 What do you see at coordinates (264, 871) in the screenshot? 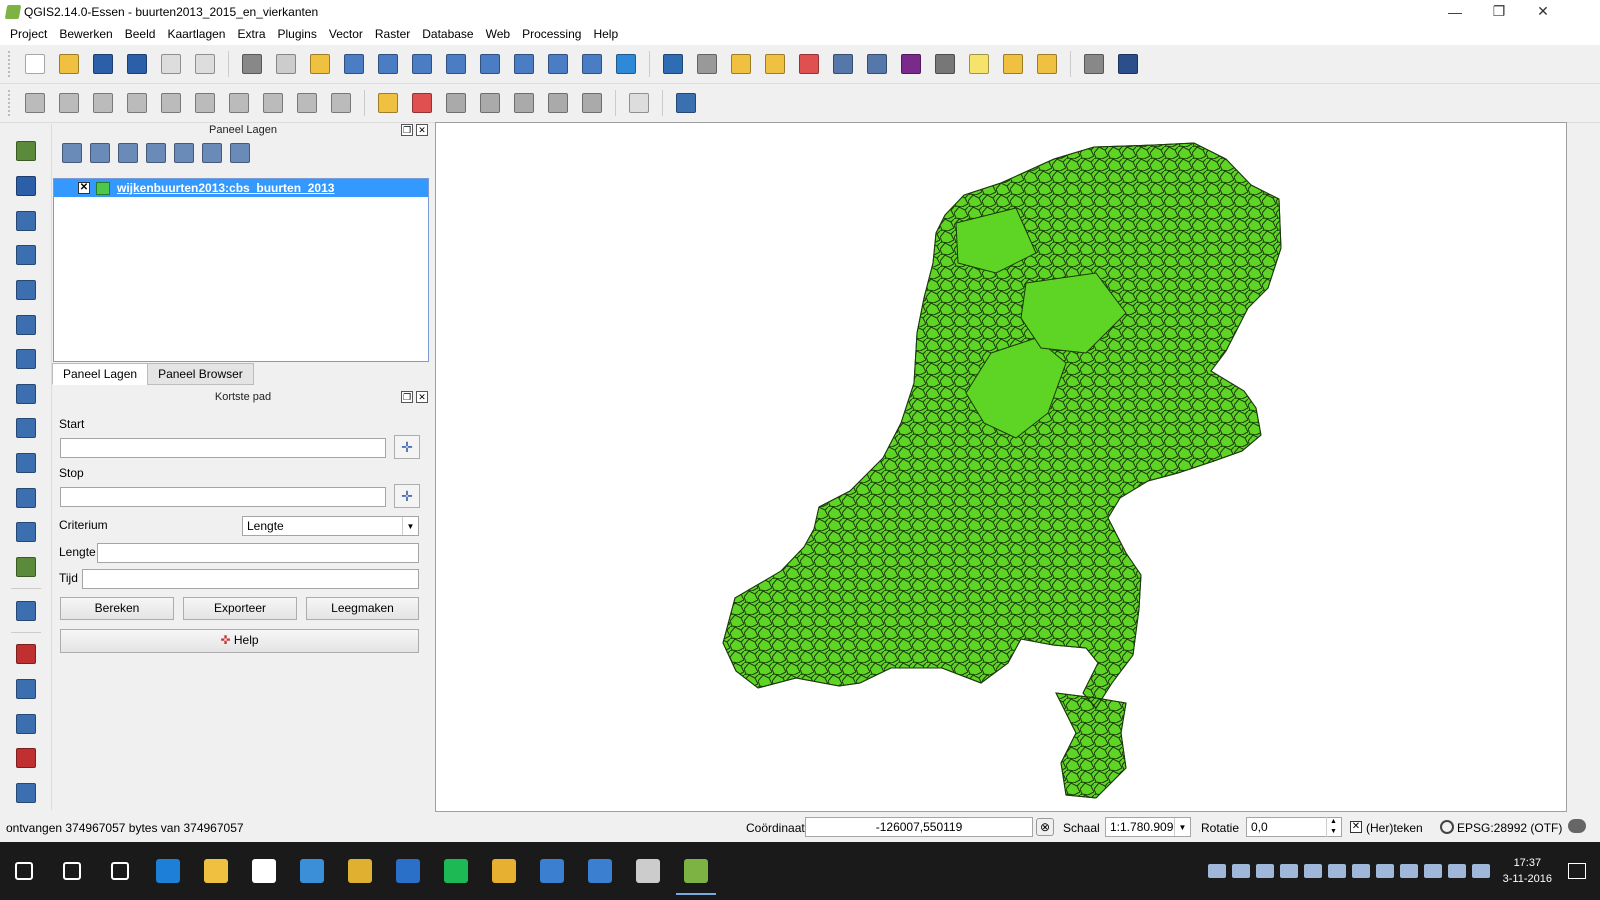
I see `store-taskbar-button` at bounding box center [264, 871].